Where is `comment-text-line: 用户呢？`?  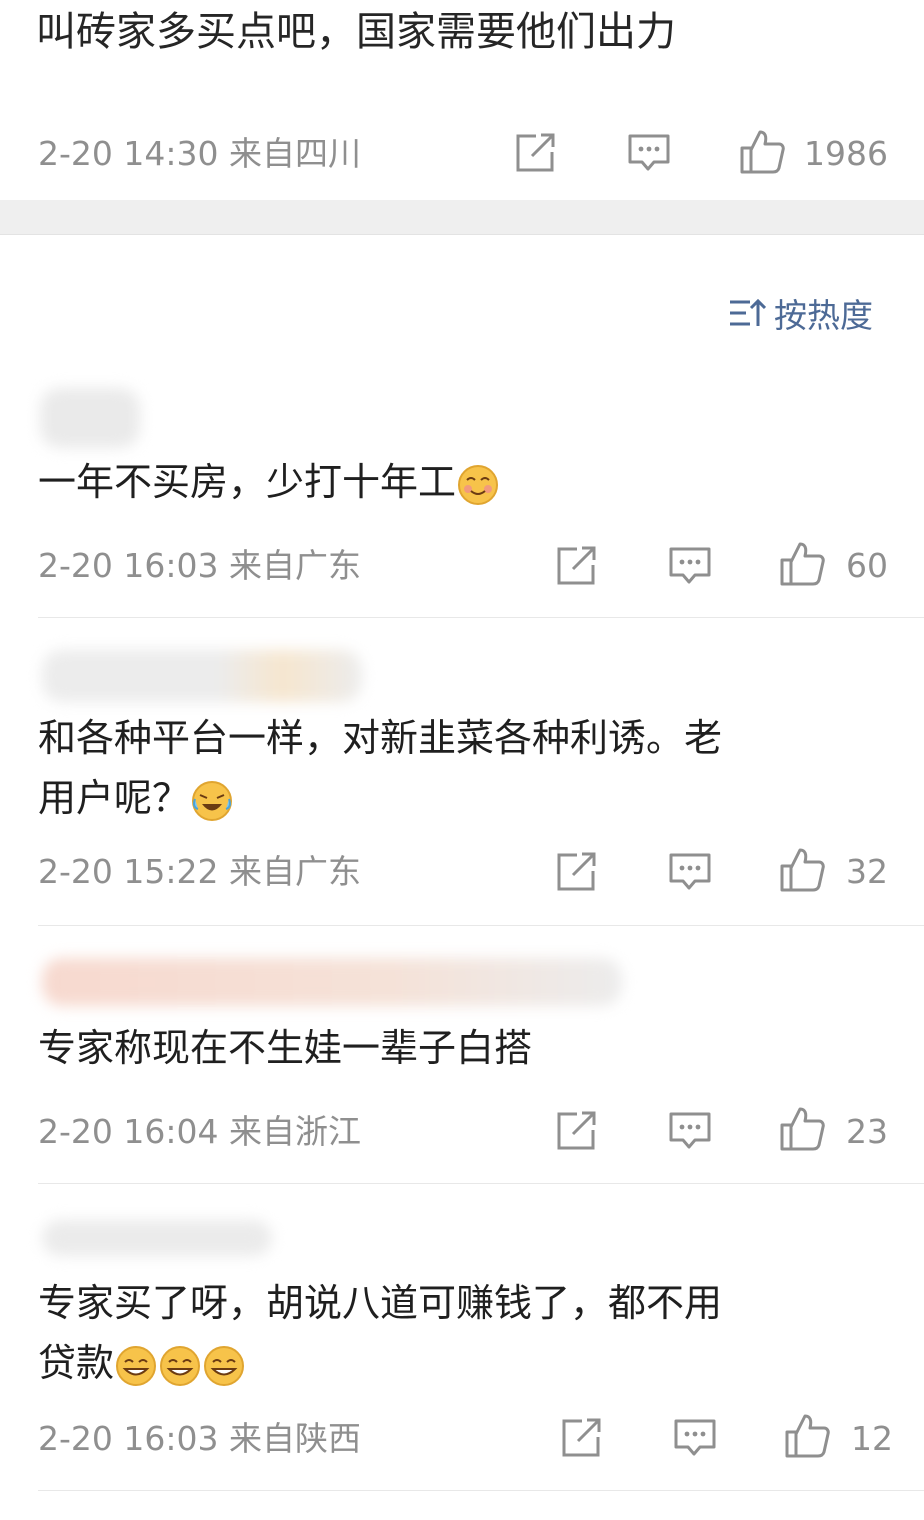
comment-text-line: 用户呢？ is located at coordinates (114, 798).